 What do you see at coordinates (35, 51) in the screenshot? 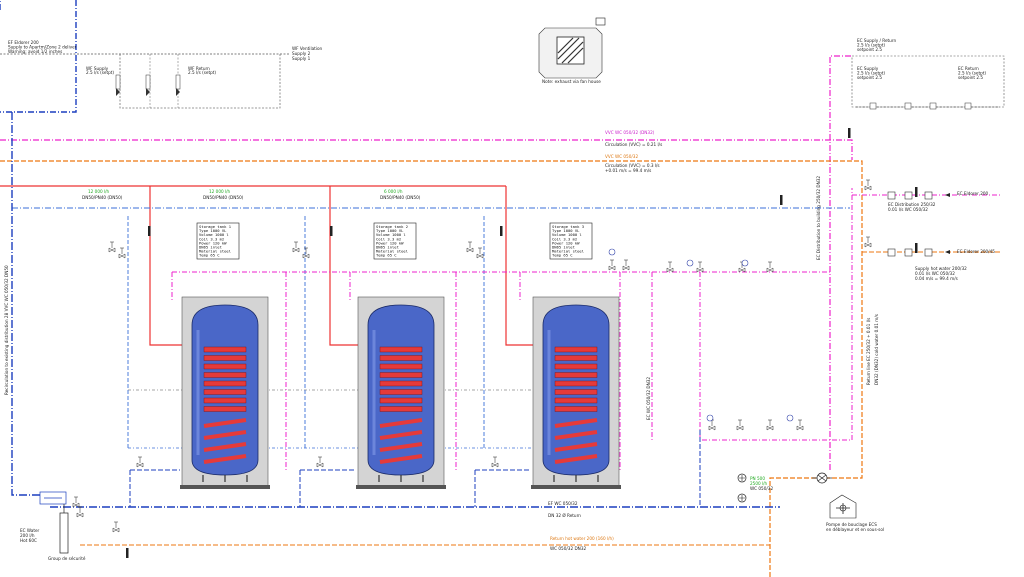
I see `top-left-supply-label-3: Warning: avoid 1/2 inches` at bounding box center [35, 51].